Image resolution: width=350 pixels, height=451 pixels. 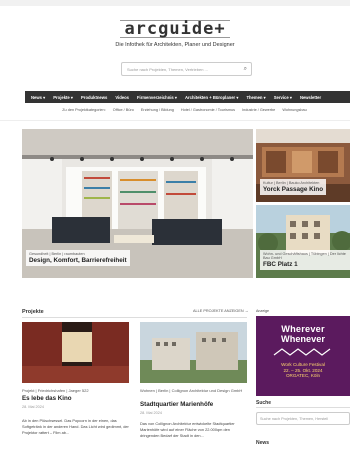 I want to click on hero-side1-meta: Kultur | Berlin | Bauko Architekten, so click(x=291, y=183).